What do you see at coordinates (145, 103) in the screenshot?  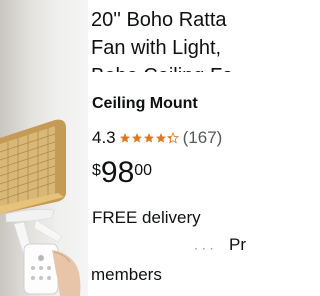 I see `product-subtitle: Ceiling Mount` at bounding box center [145, 103].